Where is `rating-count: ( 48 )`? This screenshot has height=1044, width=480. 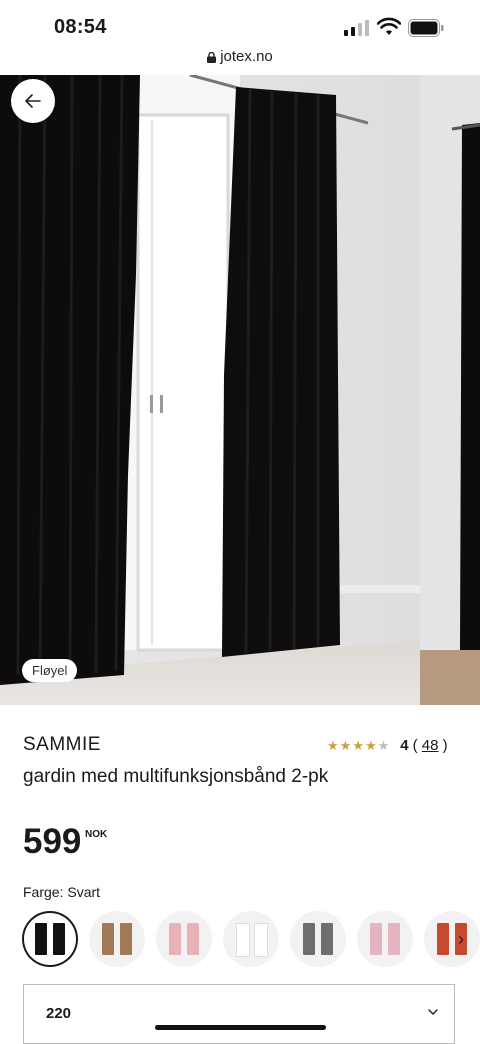 rating-count: ( 48 ) is located at coordinates (430, 745).